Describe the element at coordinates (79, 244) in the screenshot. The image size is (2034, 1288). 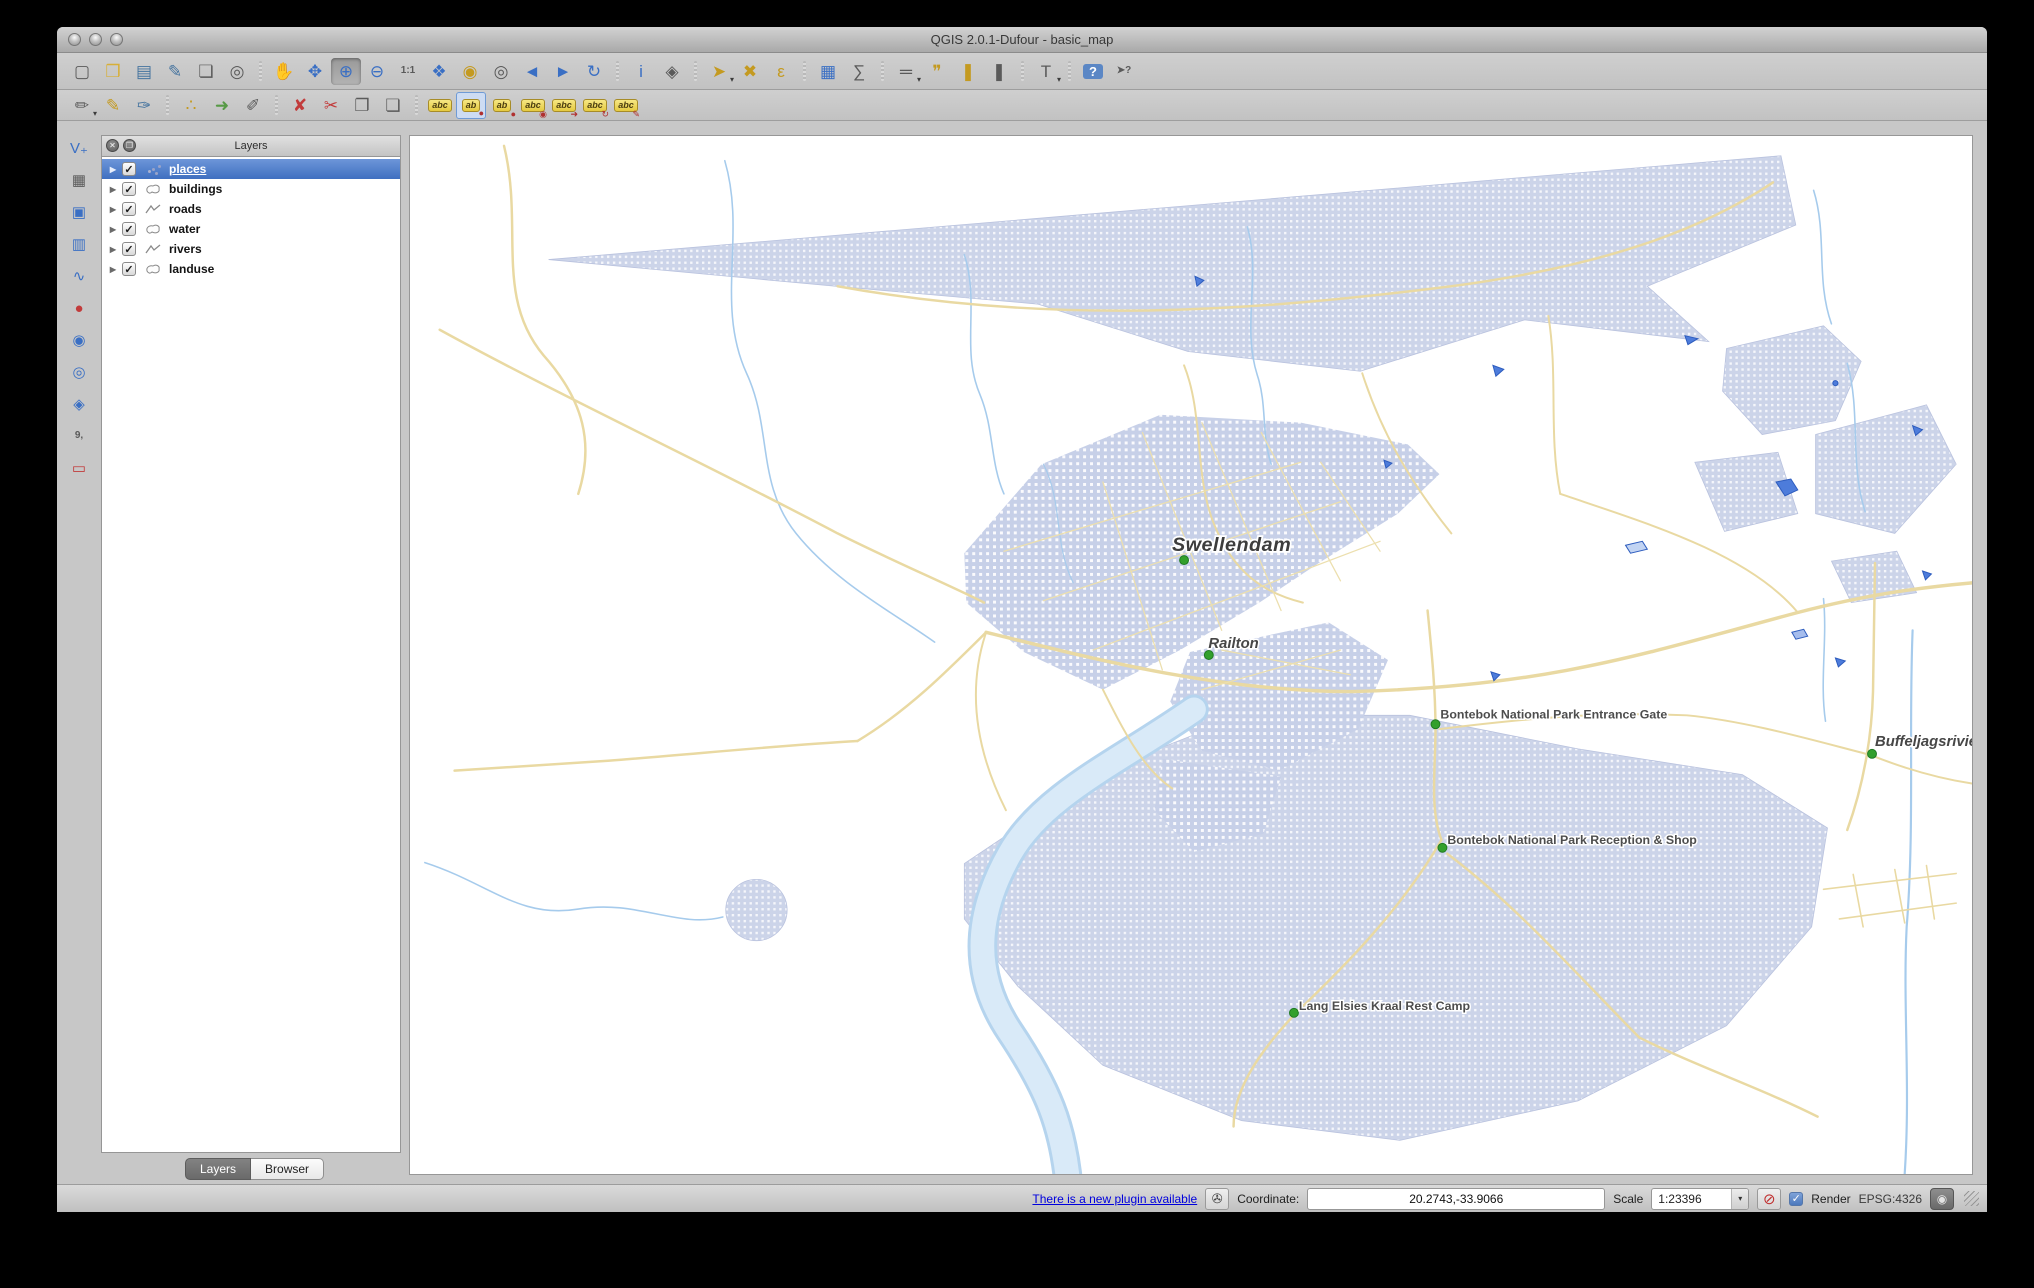
I see `add-postgis-layer-button: ▥` at that location.